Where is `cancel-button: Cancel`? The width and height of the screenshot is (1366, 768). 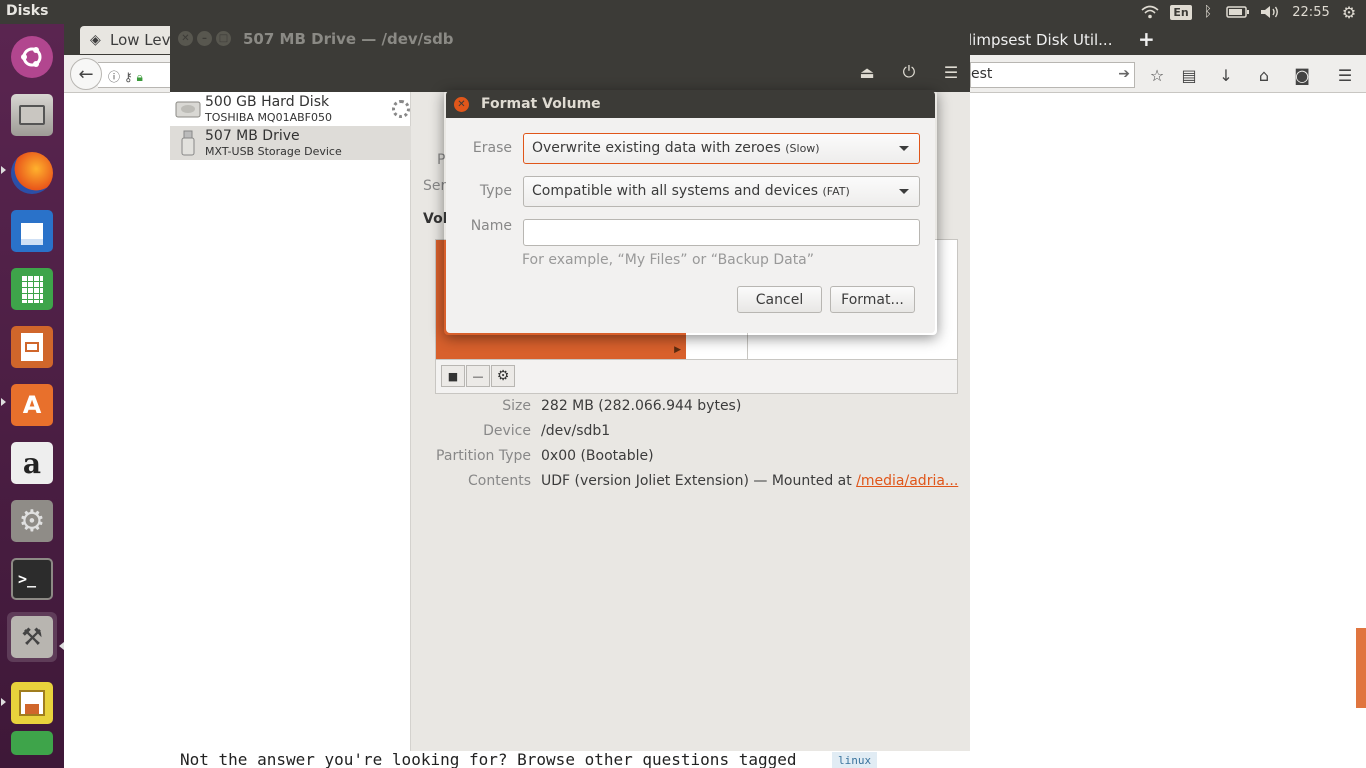
cancel-button: Cancel is located at coordinates (779, 299).